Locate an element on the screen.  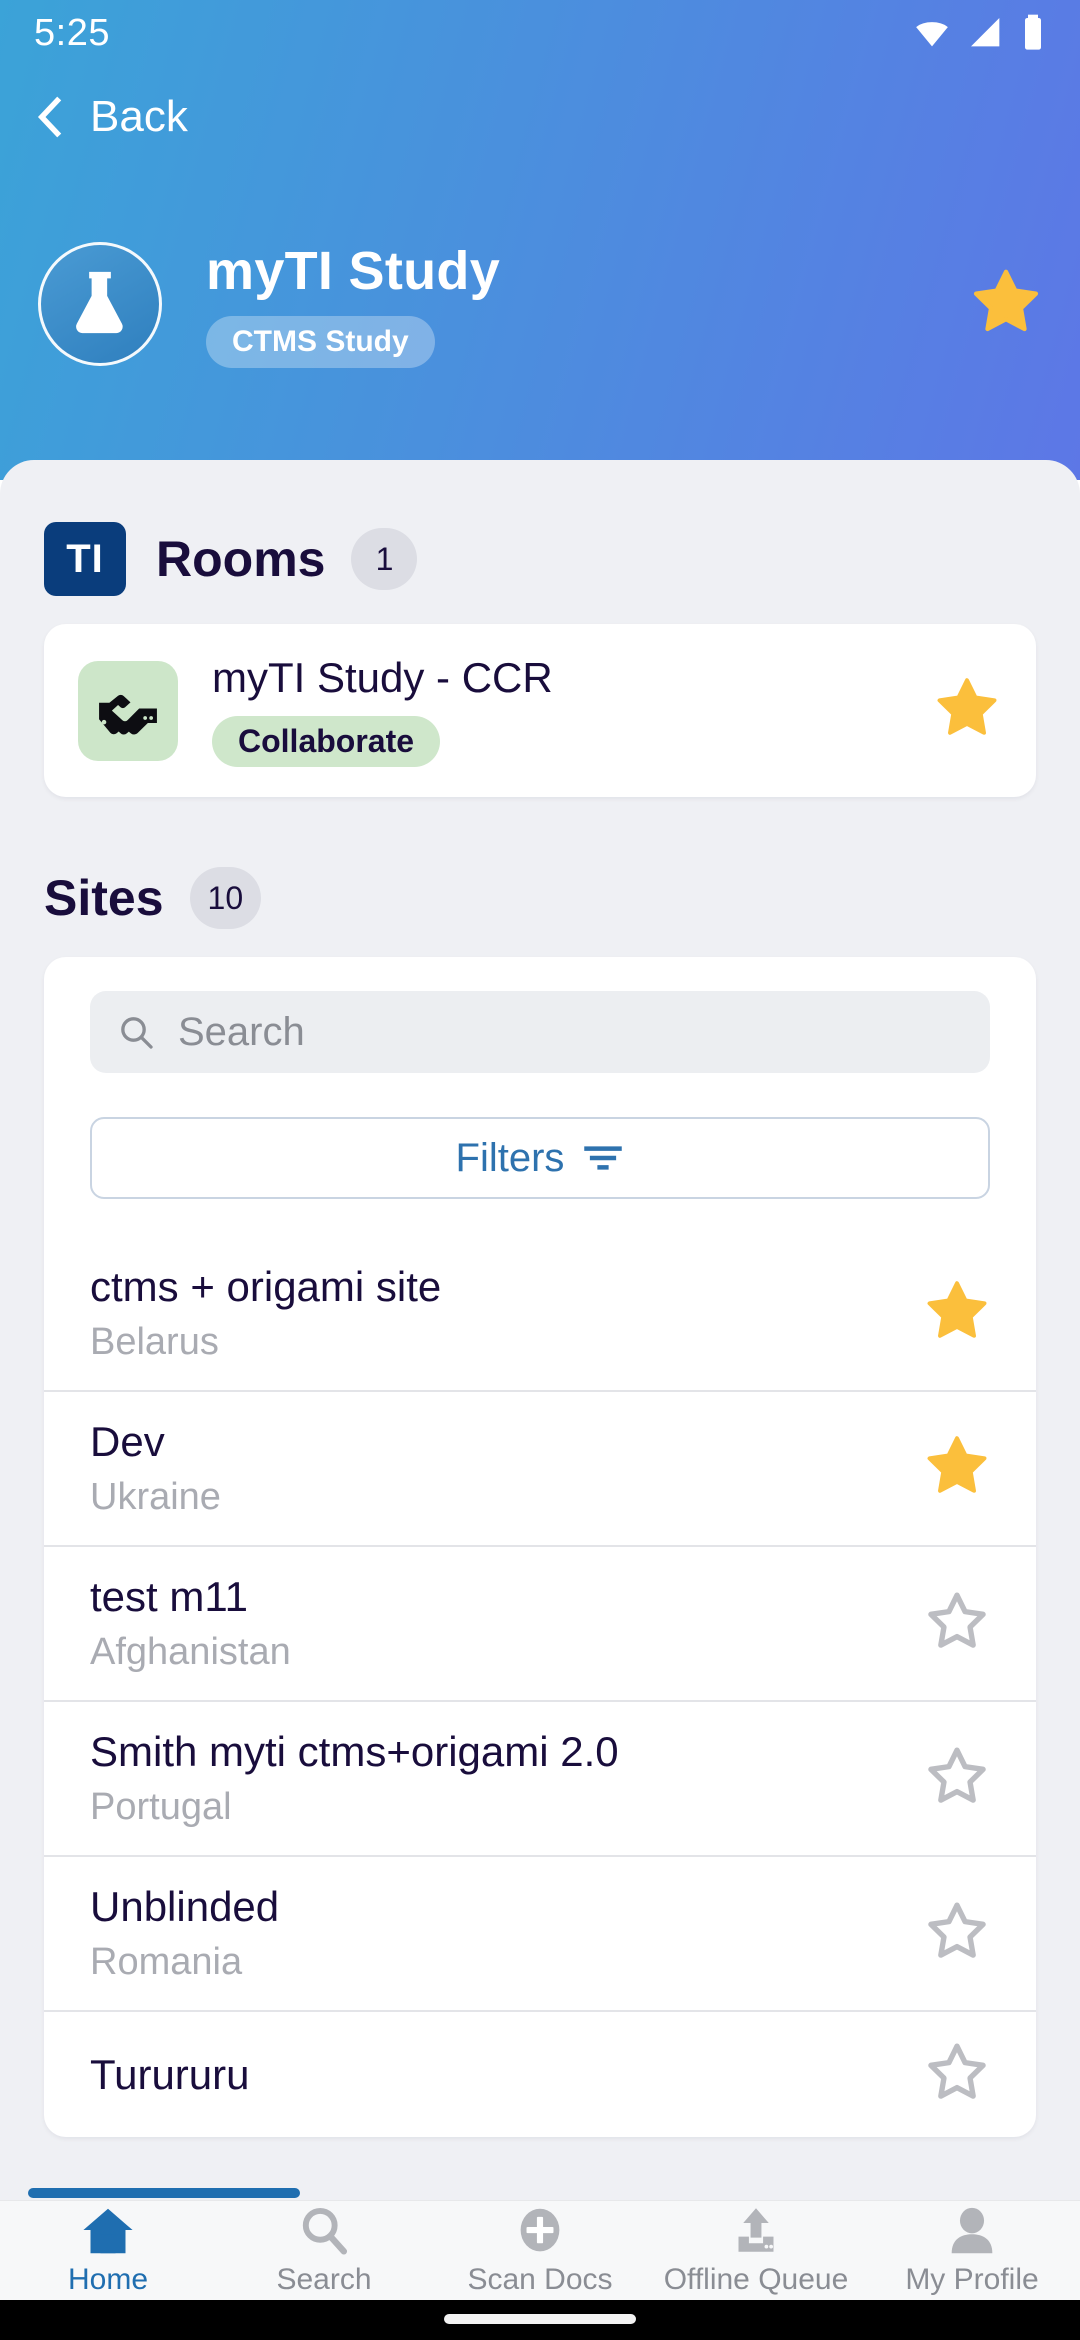
nav-item-my-profile: My Profile is located at coordinates (972, 2249).